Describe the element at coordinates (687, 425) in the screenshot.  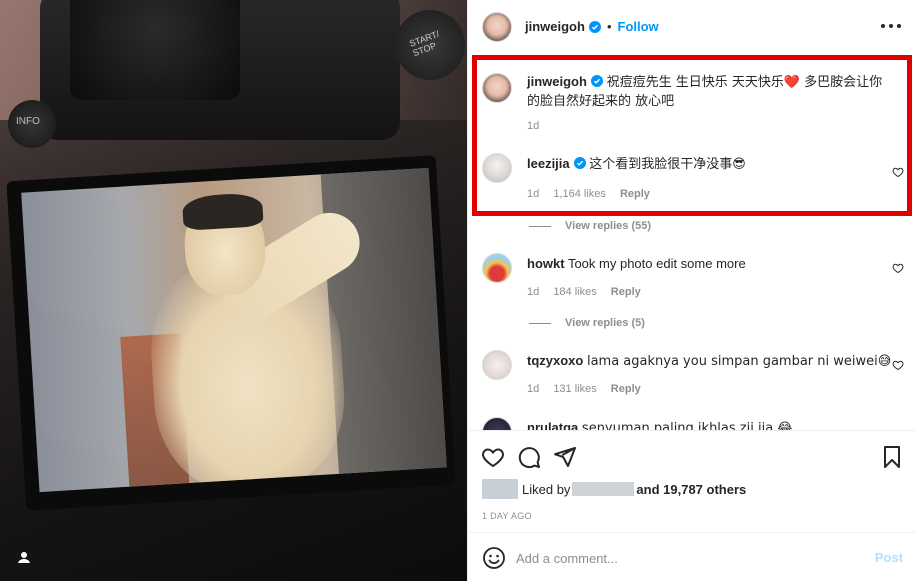
I see `comment-text: senyuman paling ikhlas zii jia 😂` at that location.